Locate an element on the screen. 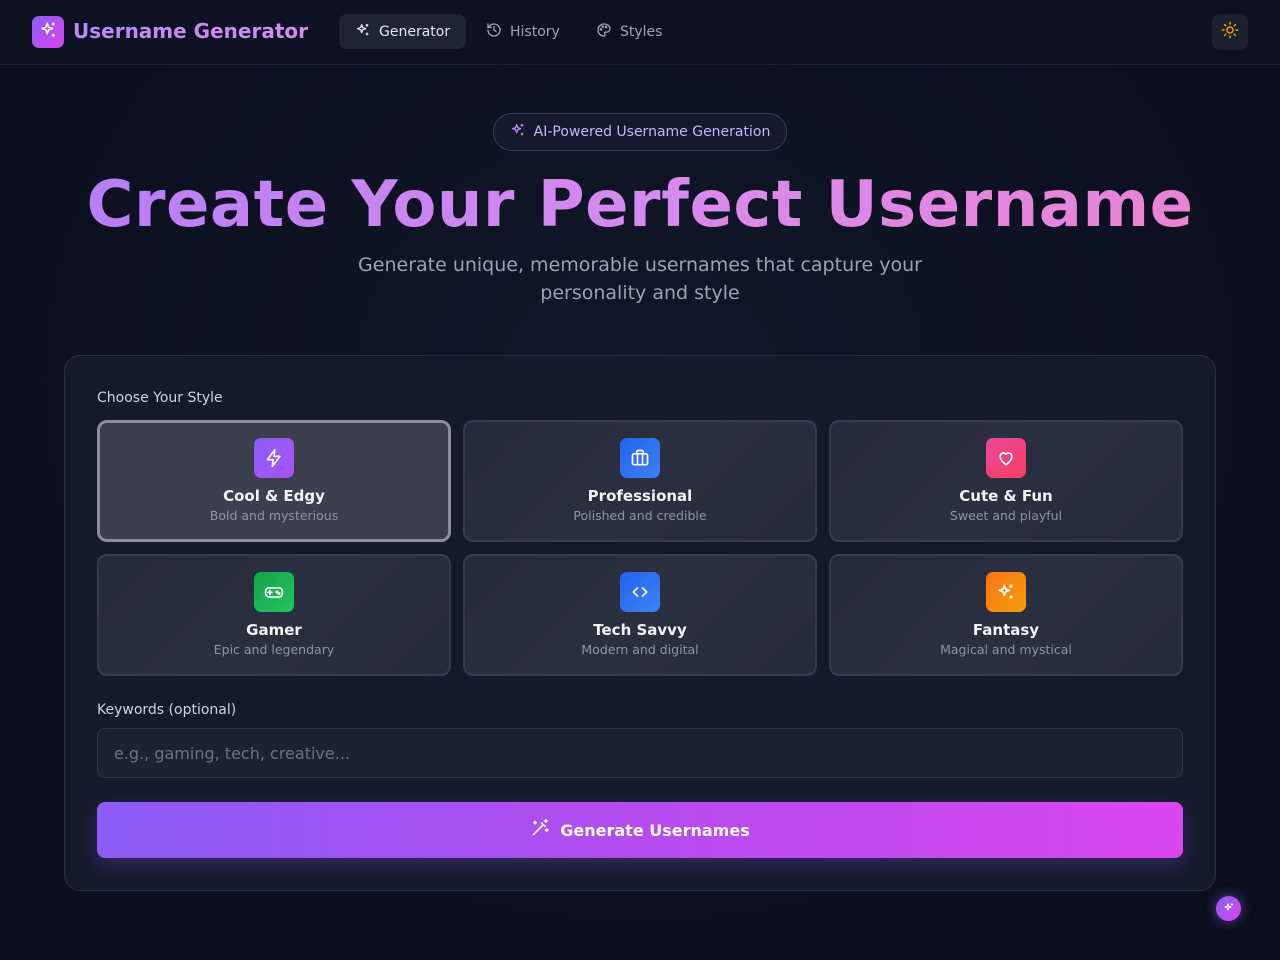  nav-styles-label: Styles is located at coordinates (641, 31).